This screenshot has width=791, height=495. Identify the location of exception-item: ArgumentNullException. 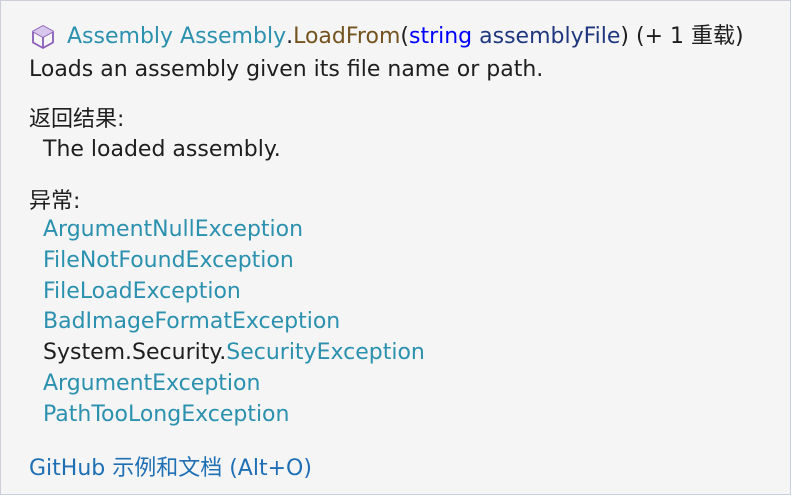
(234, 230).